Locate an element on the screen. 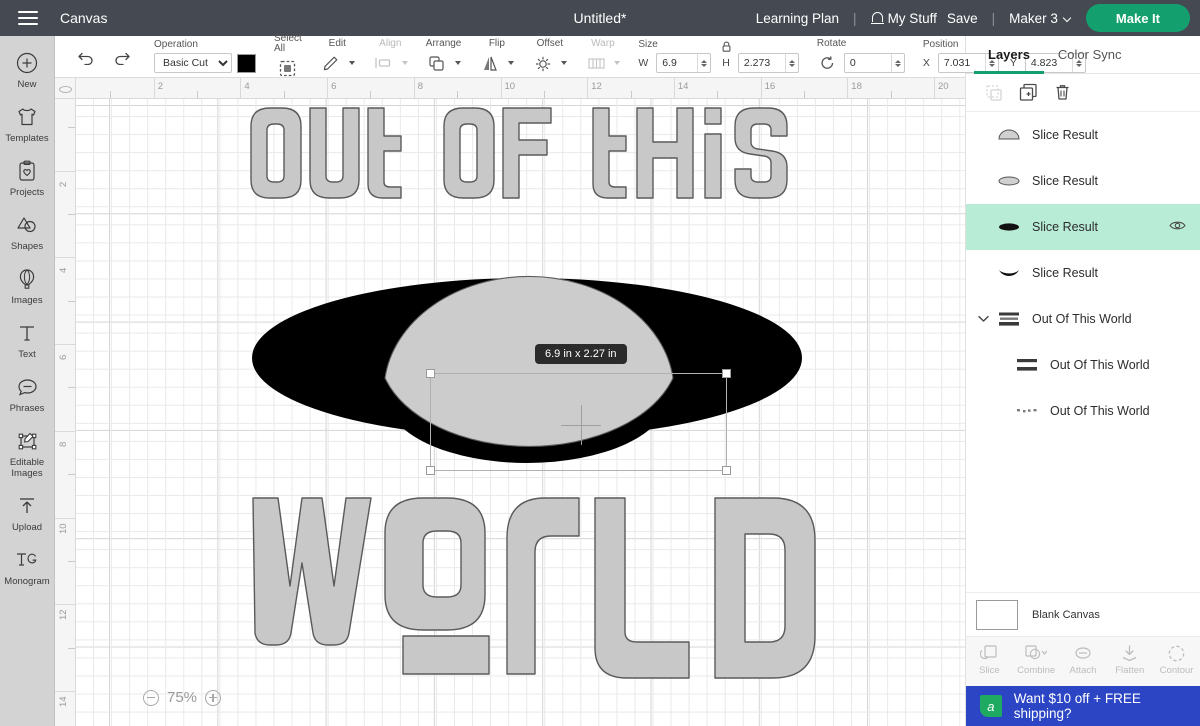  offset-icon is located at coordinates (543, 63).